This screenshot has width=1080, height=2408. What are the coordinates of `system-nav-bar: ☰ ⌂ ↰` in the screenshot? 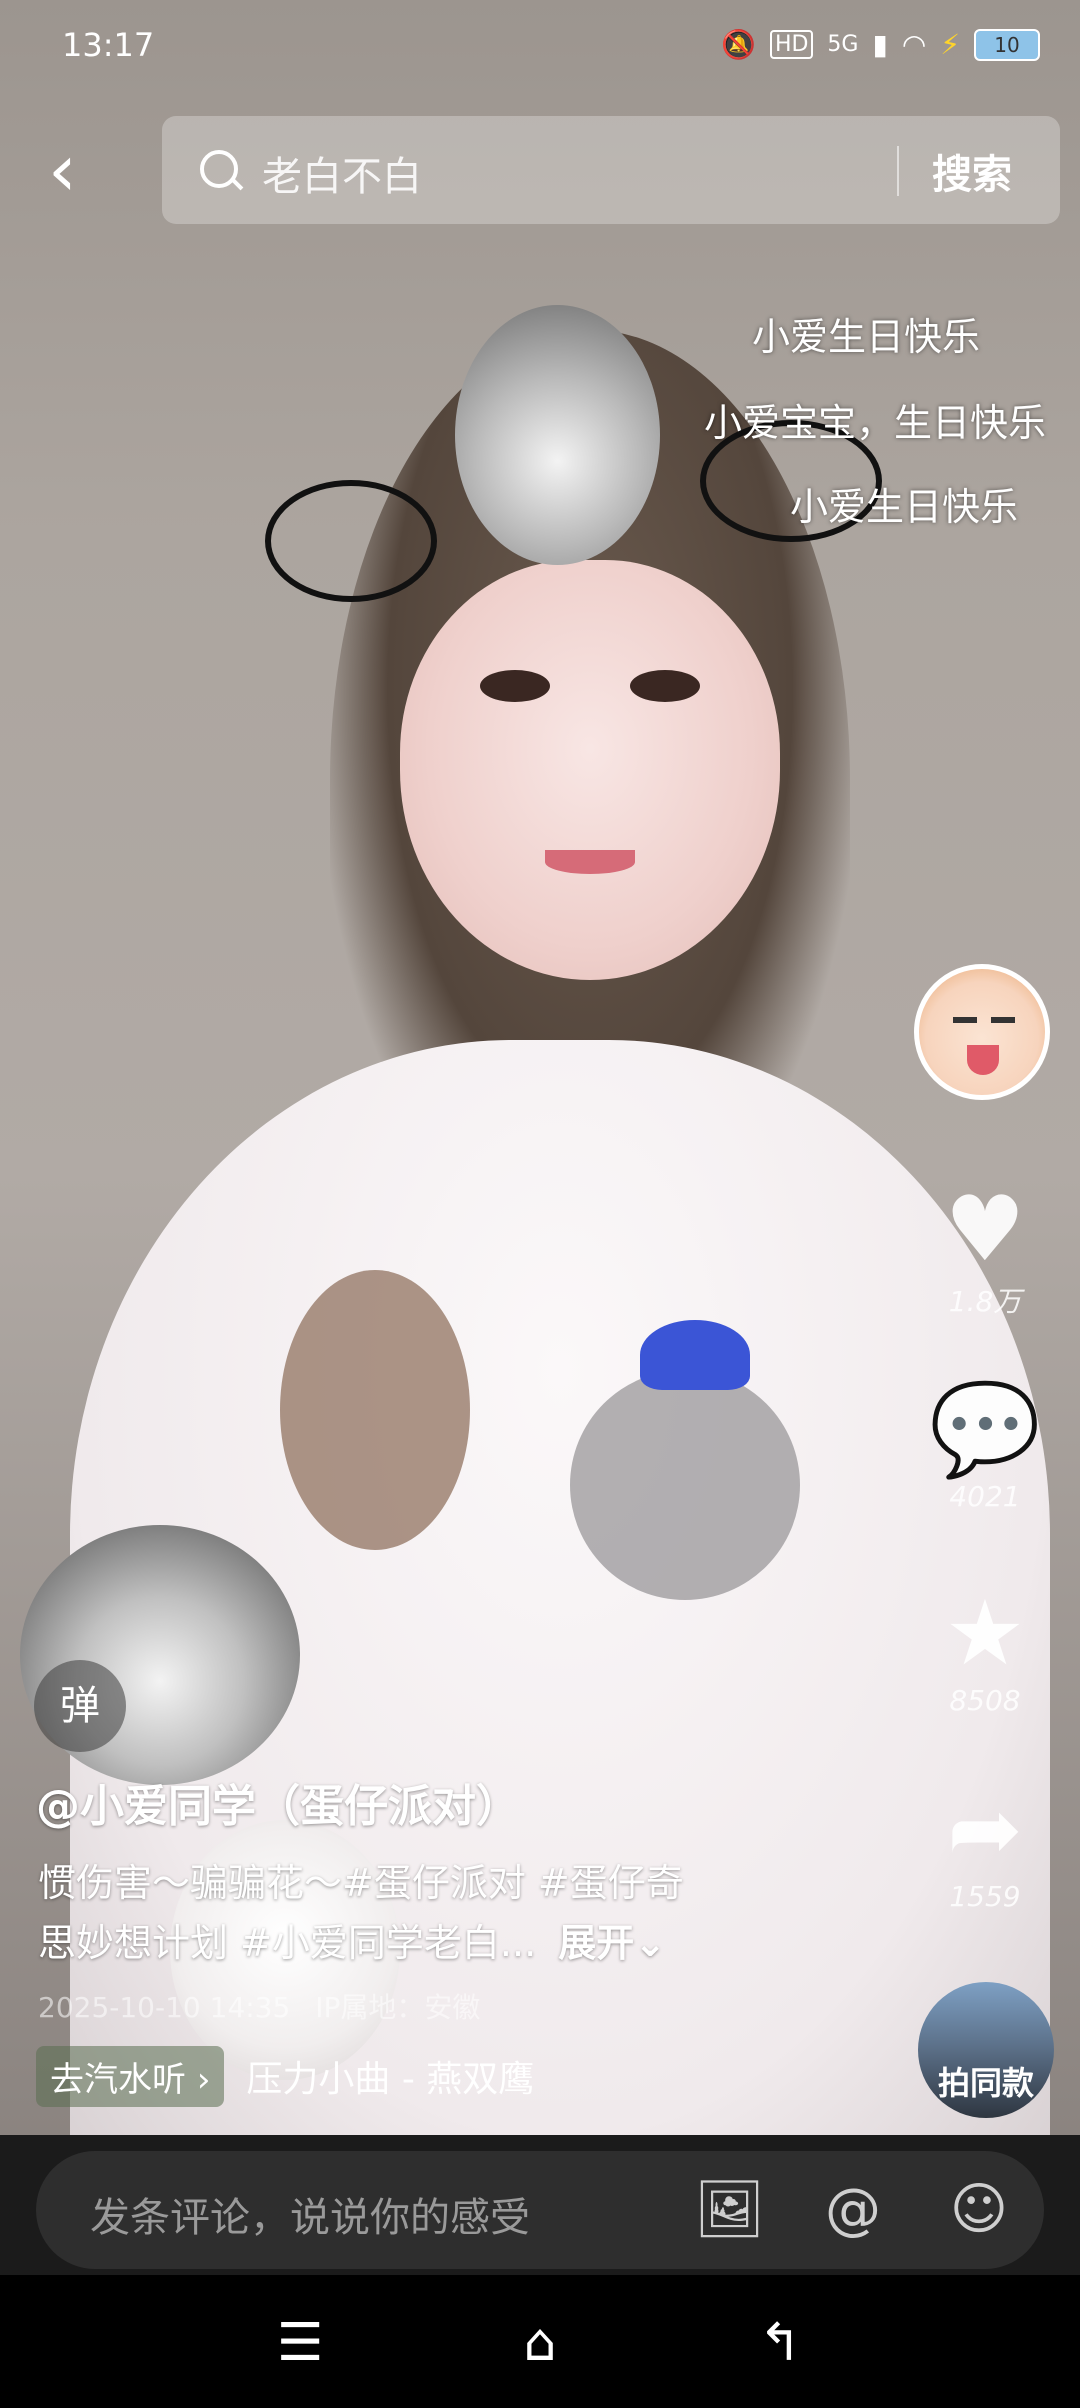 It's located at (540, 2341).